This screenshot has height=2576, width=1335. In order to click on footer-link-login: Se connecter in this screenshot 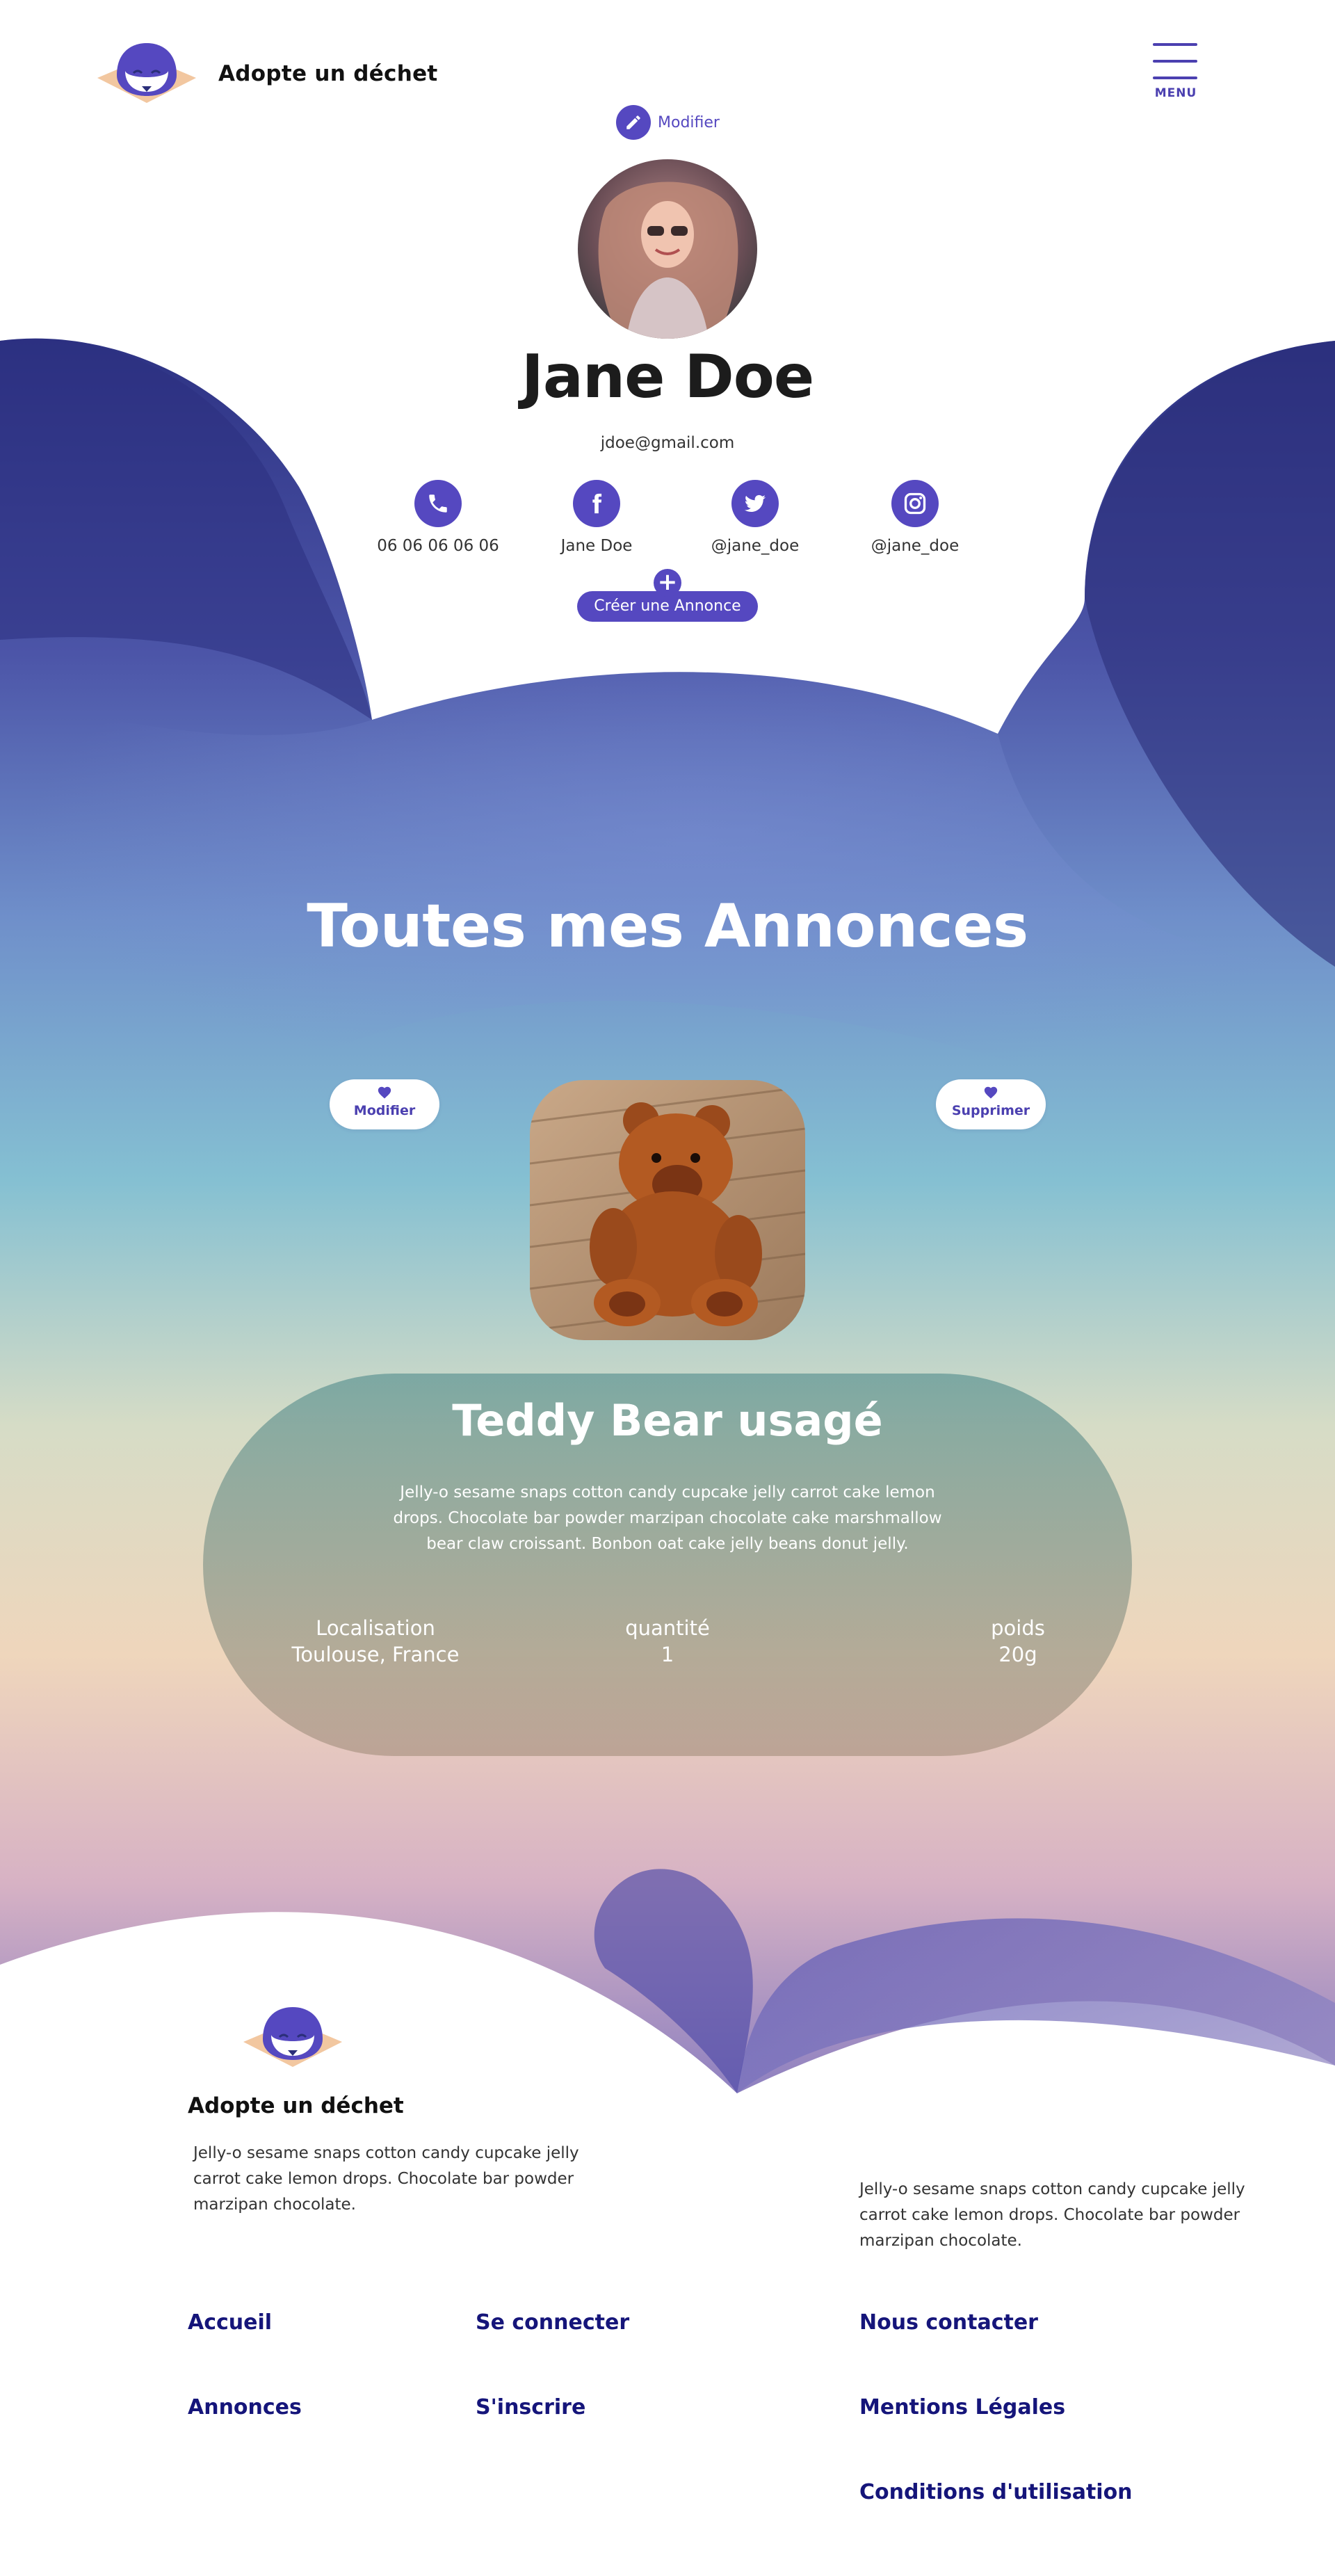, I will do `click(552, 2322)`.